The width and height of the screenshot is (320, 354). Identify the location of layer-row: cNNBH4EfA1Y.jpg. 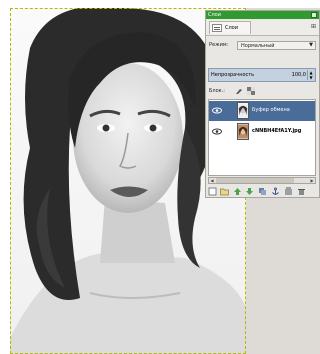
(262, 132).